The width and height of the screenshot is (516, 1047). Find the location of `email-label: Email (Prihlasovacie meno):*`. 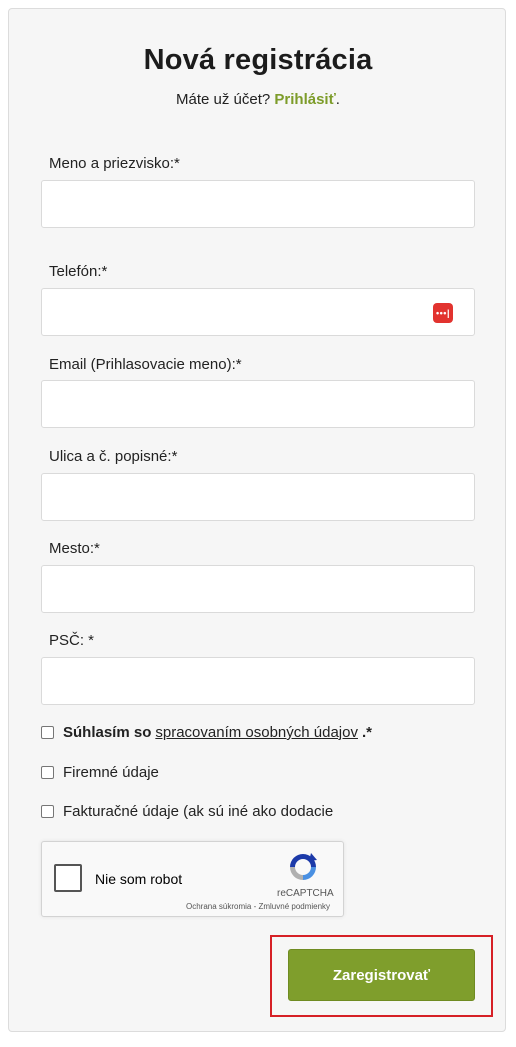

email-label: Email (Prihlasovacie meno):* is located at coordinates (145, 364).